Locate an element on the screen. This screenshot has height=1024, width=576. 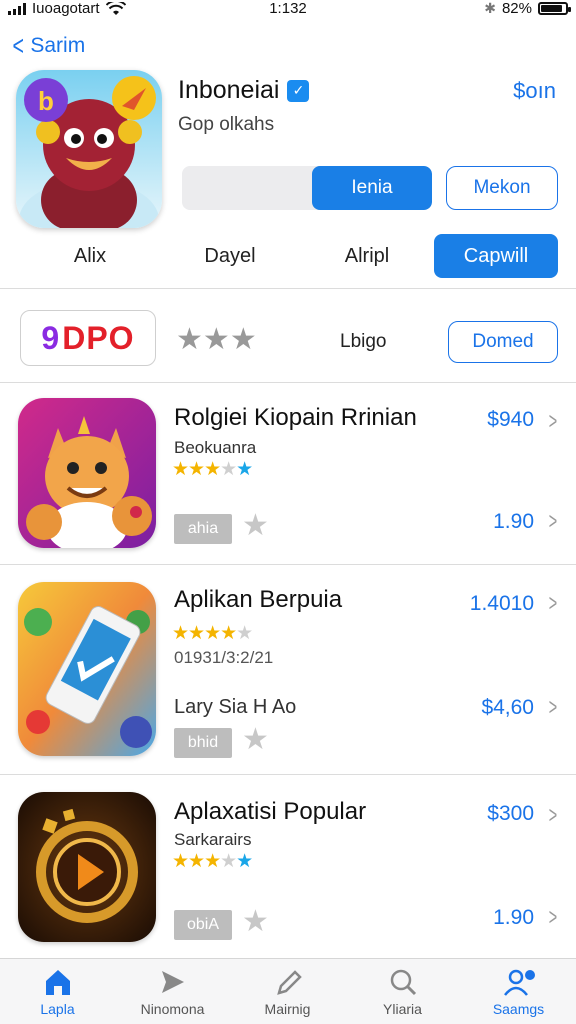
promo-logo-text: DPO is located at coordinates (98, 337).